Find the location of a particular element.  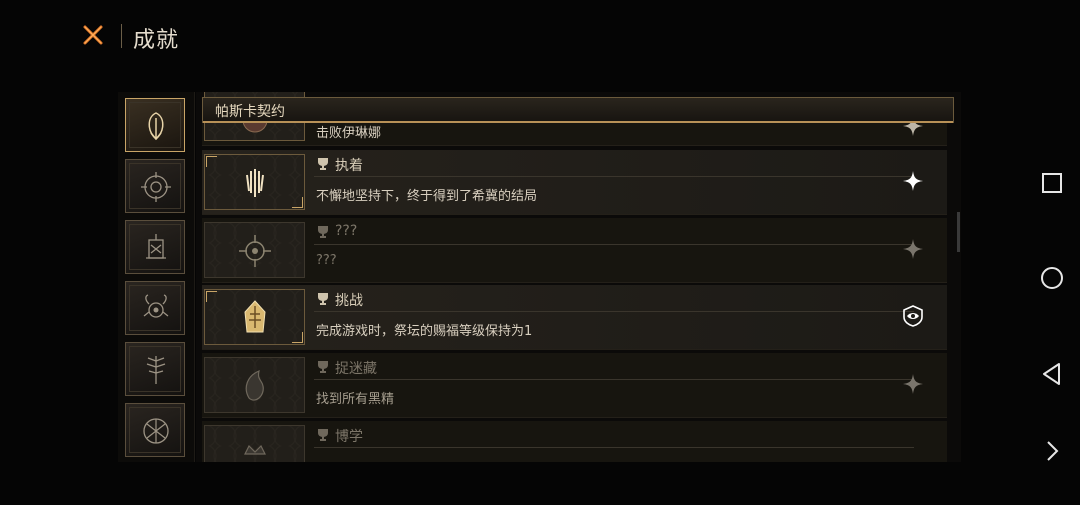

category-eye is located at coordinates (155, 186).